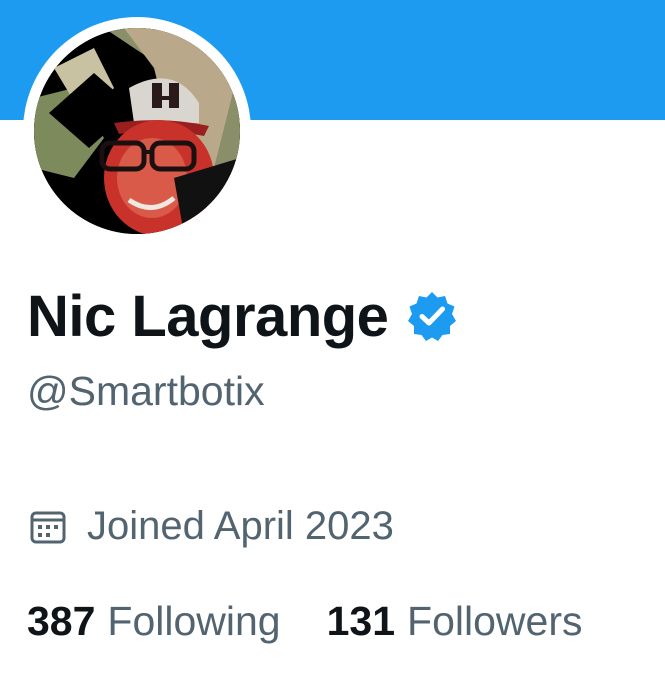  I want to click on joined-date: Joined April 2023, so click(240, 525).